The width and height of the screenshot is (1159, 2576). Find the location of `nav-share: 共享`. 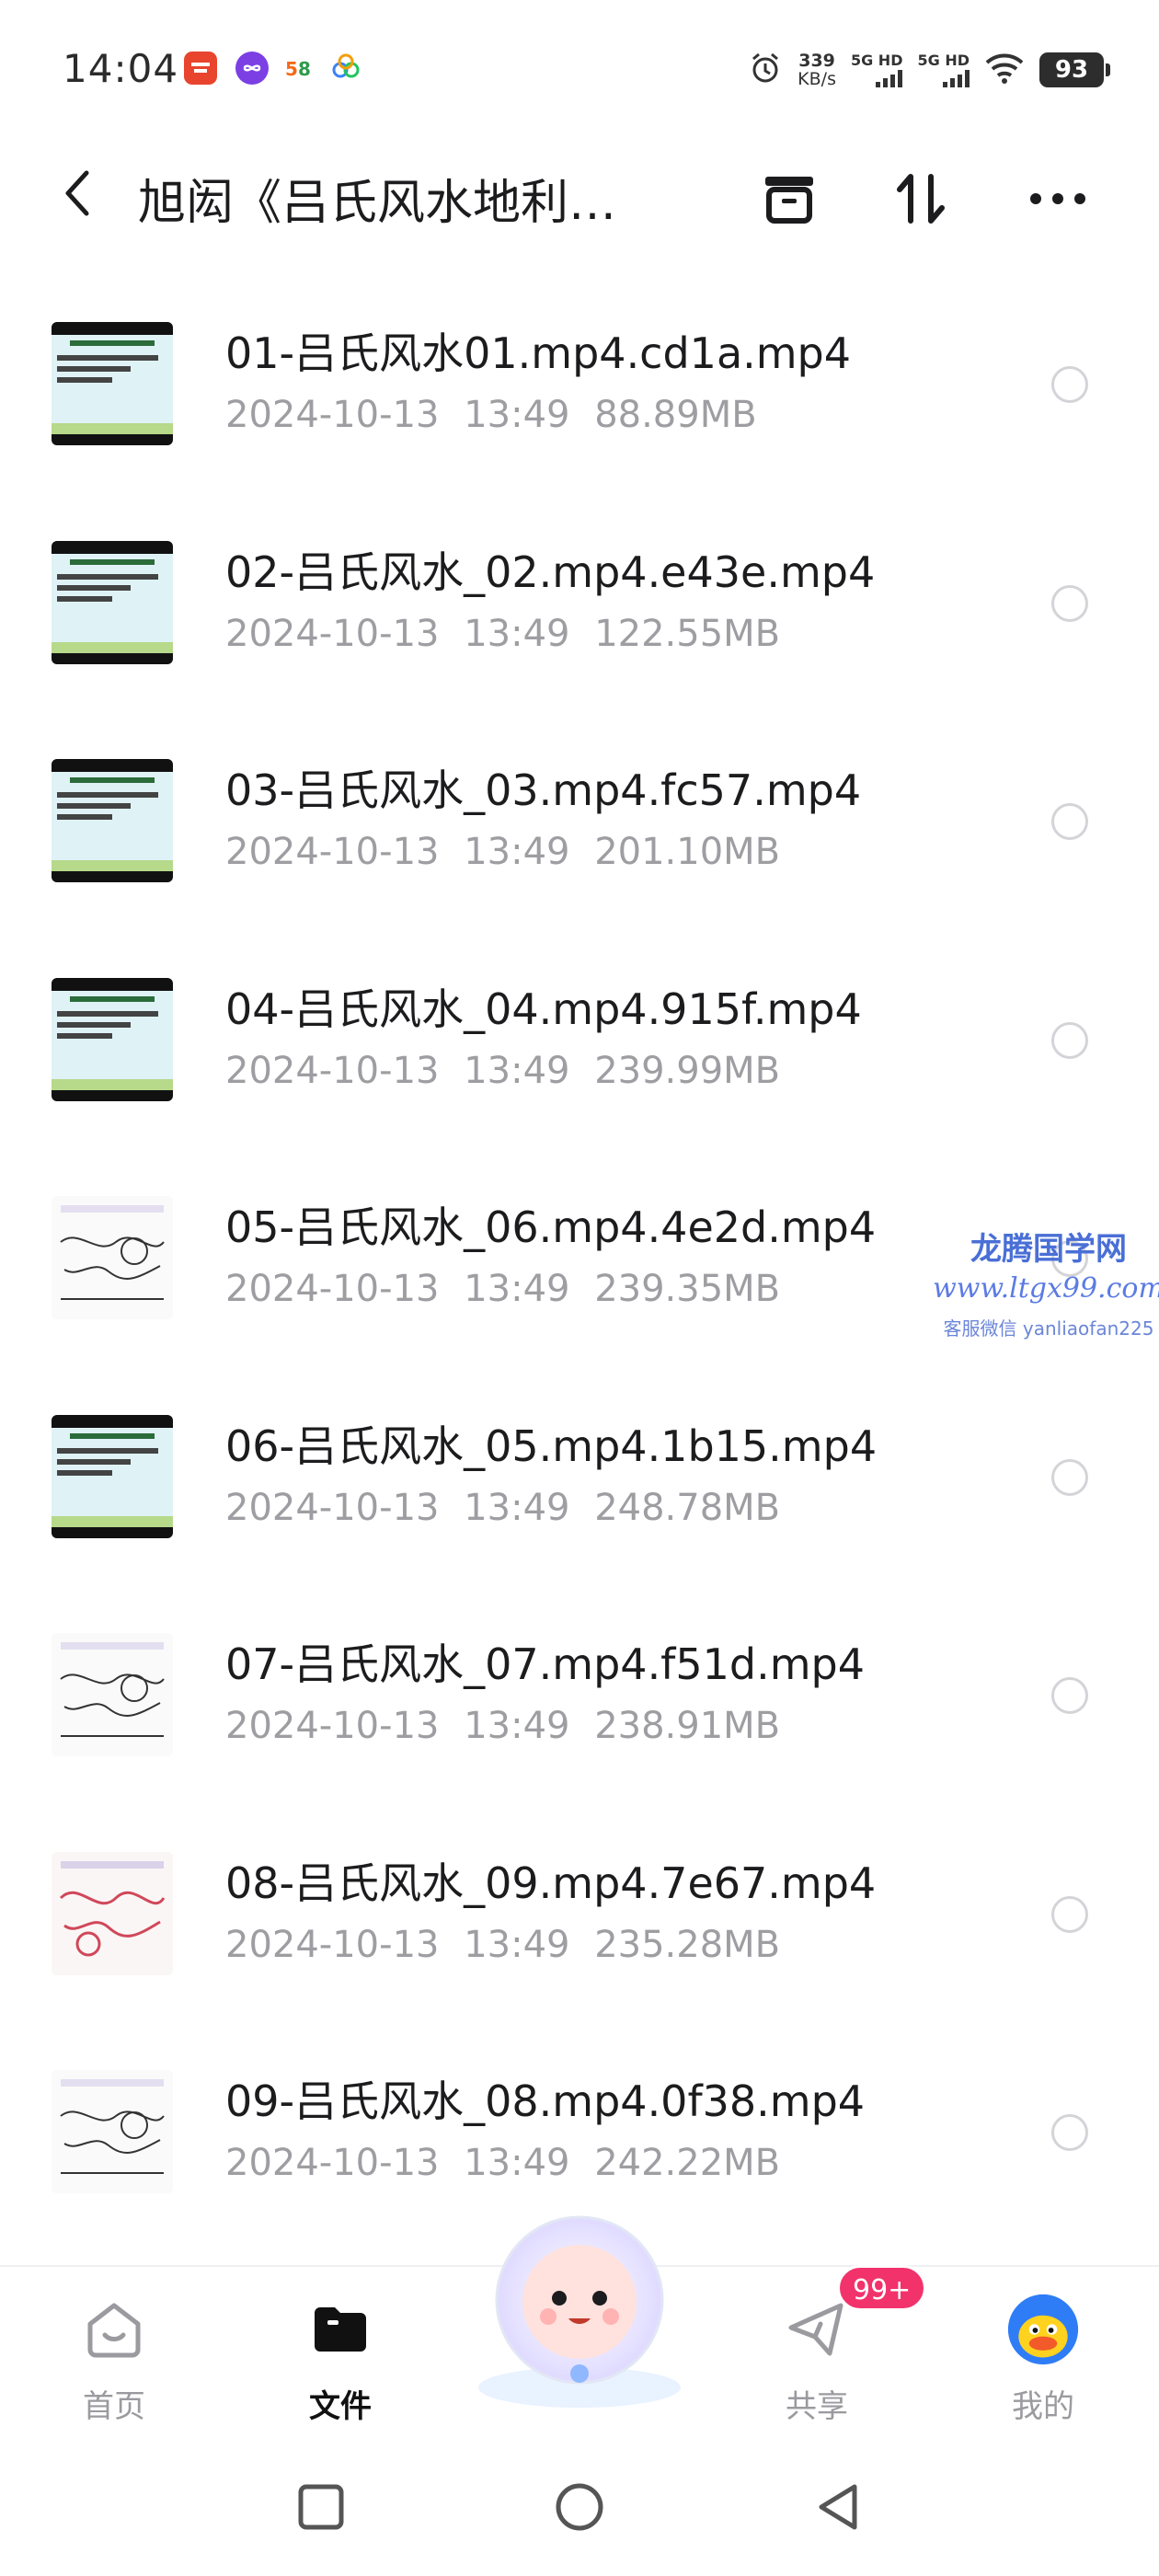

nav-share: 共享 is located at coordinates (816, 2362).